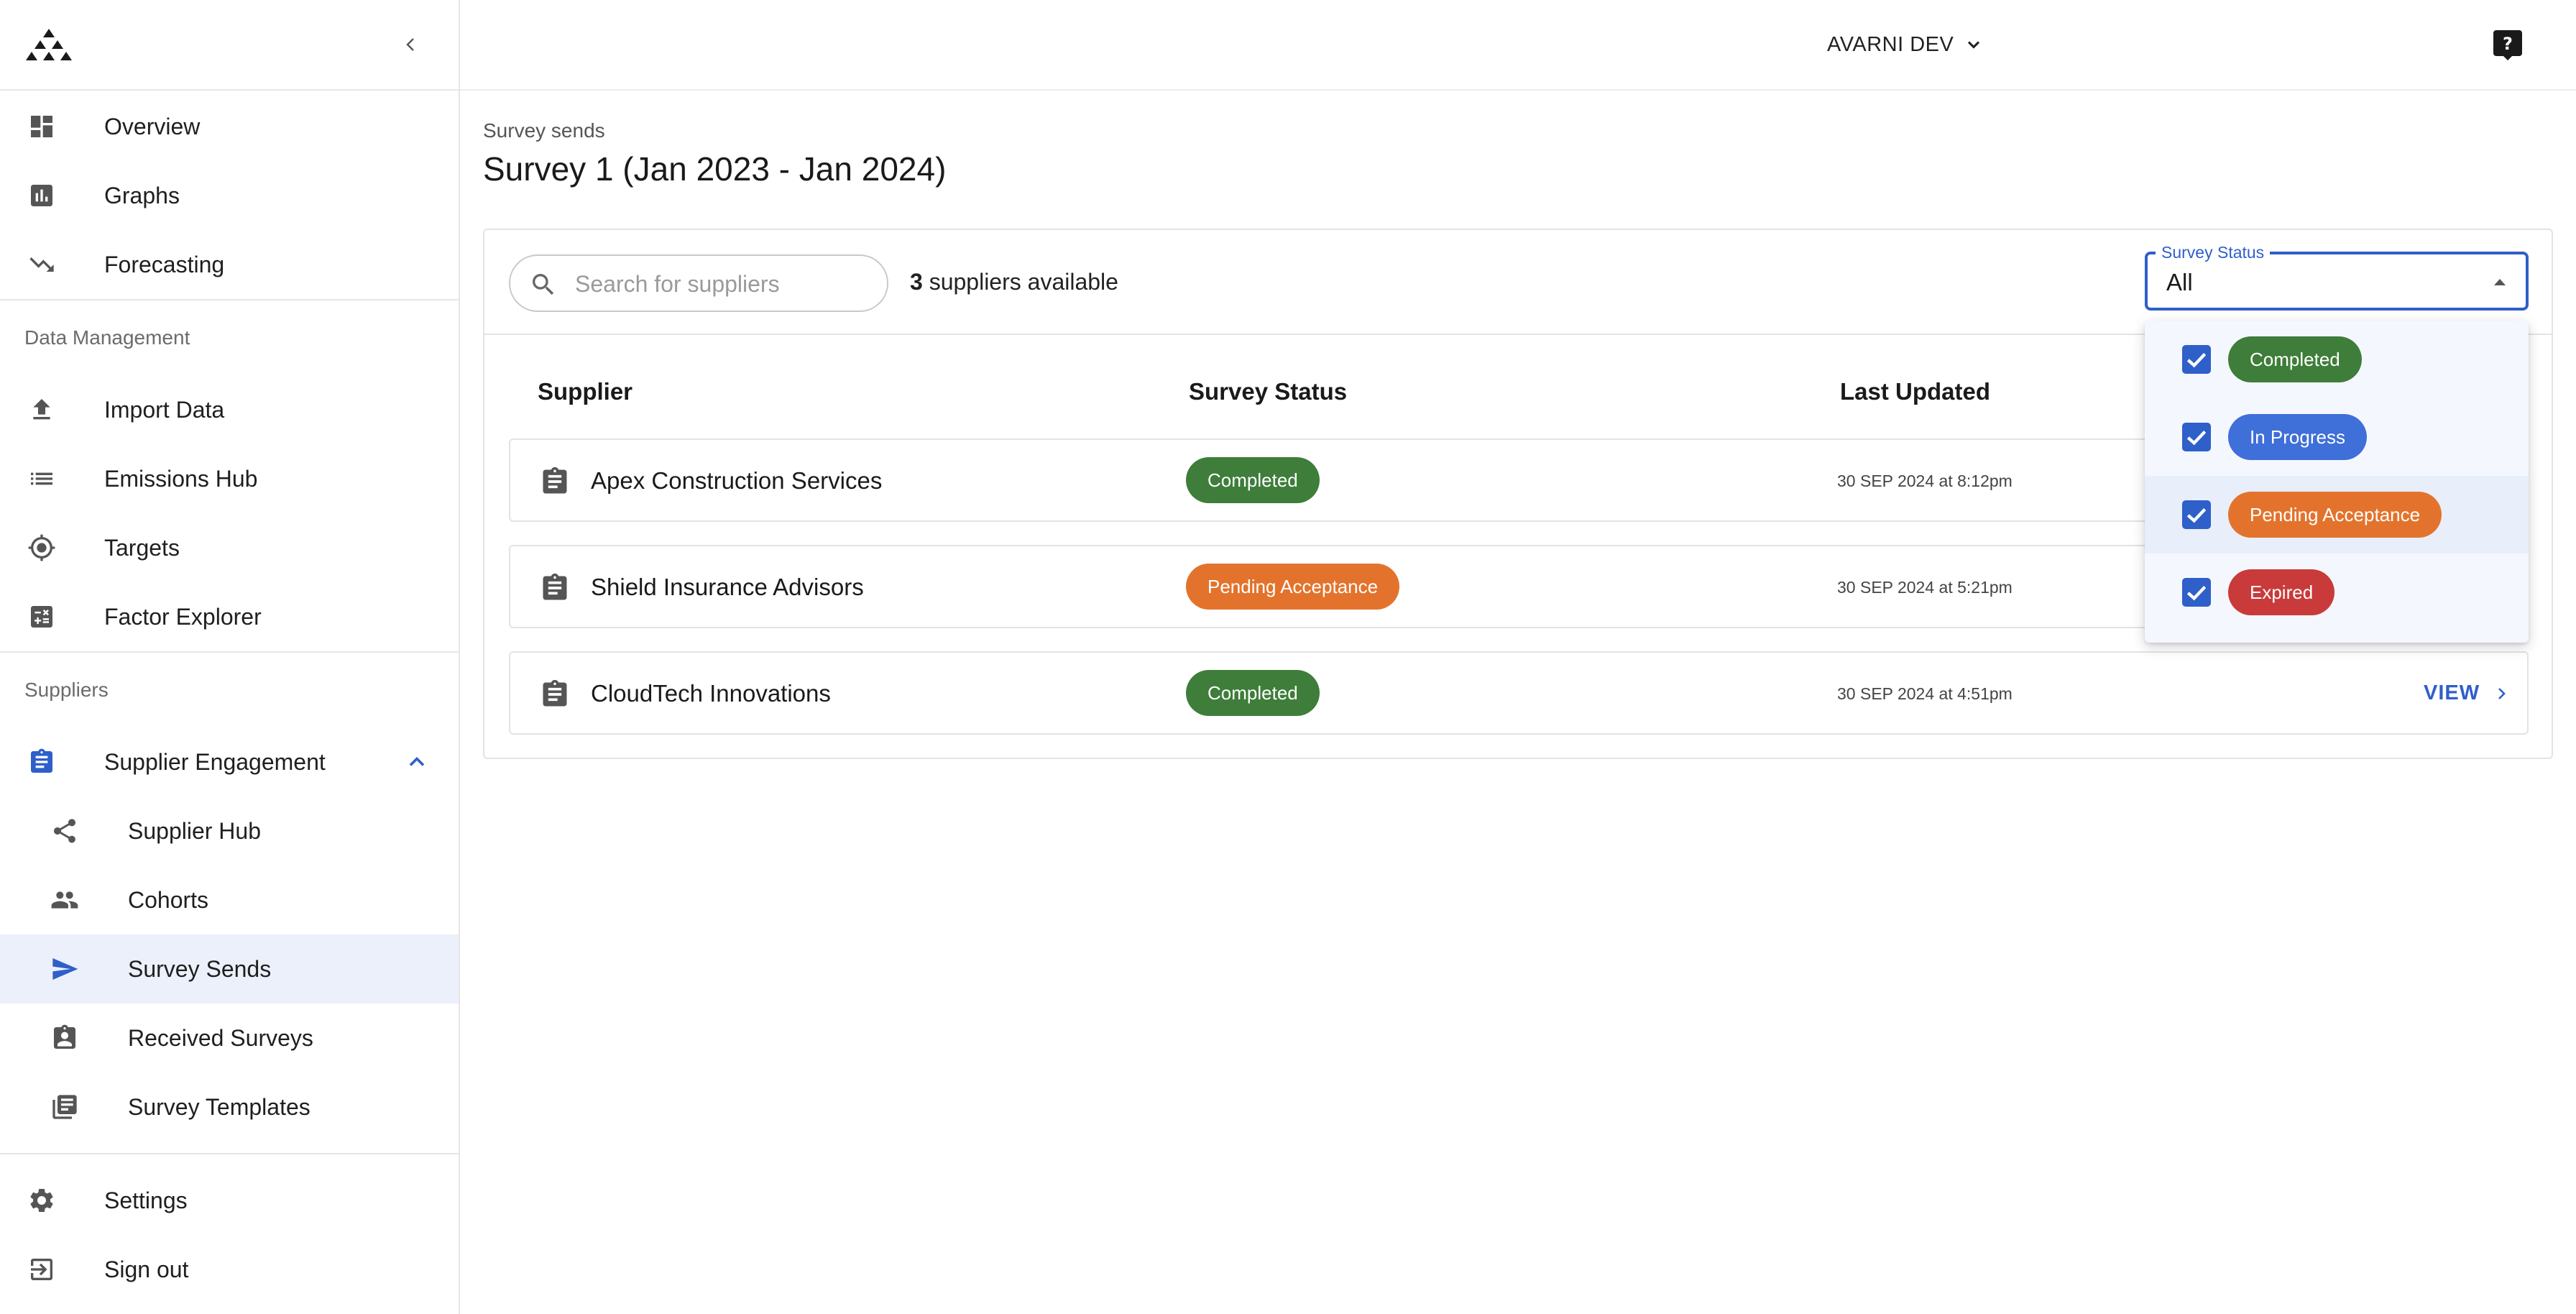 The image size is (2576, 1314). What do you see at coordinates (1890, 44) in the screenshot?
I see `org-name: AVARNI DEV` at bounding box center [1890, 44].